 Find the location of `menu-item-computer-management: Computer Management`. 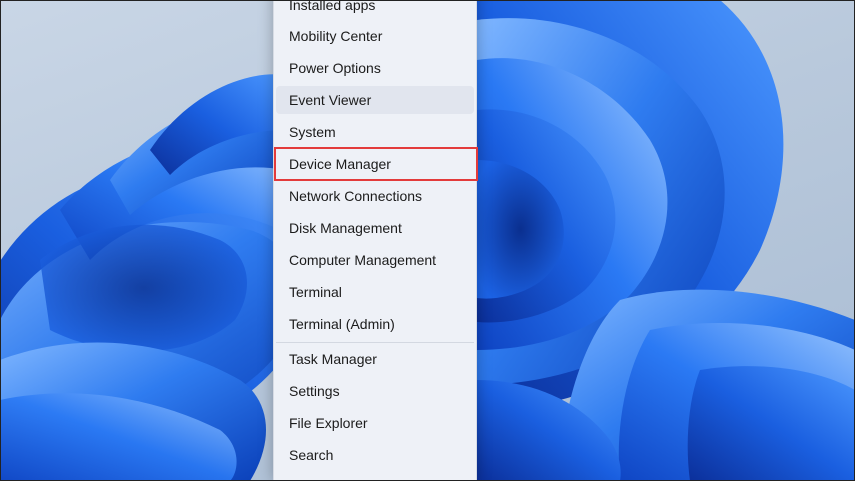

menu-item-computer-management: Computer Management is located at coordinates (375, 260).